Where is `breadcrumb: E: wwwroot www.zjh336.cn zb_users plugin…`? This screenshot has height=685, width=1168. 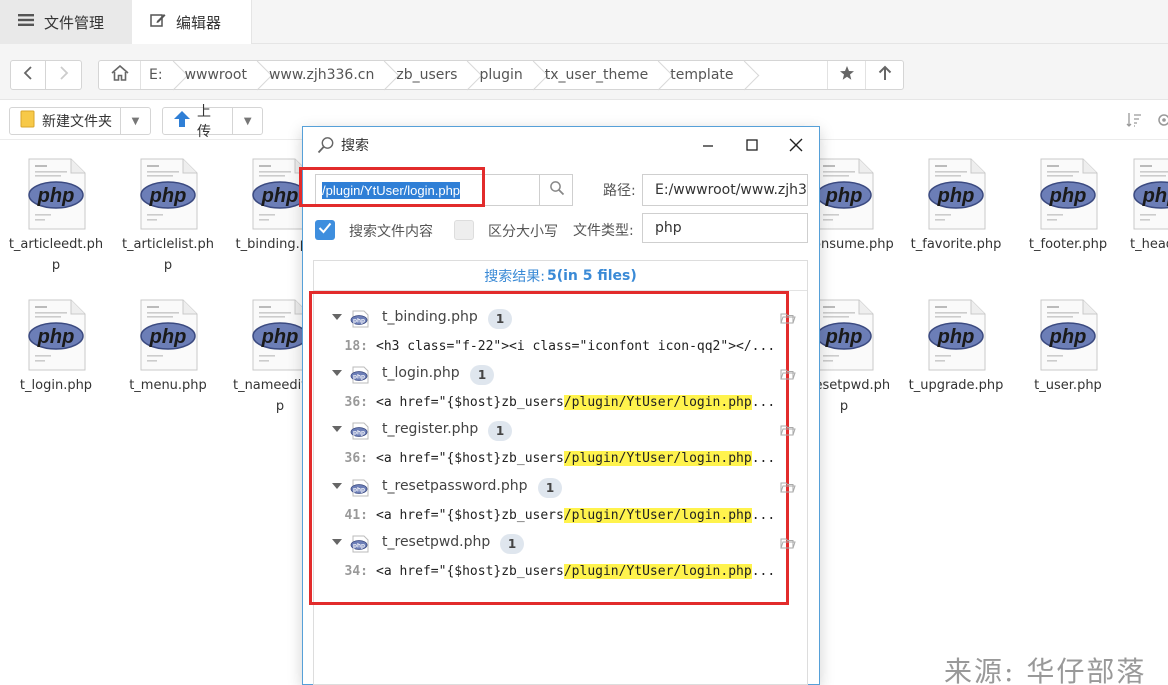
breadcrumb: E: wwwroot www.zjh336.cn zb_users plugin… is located at coordinates (501, 75).